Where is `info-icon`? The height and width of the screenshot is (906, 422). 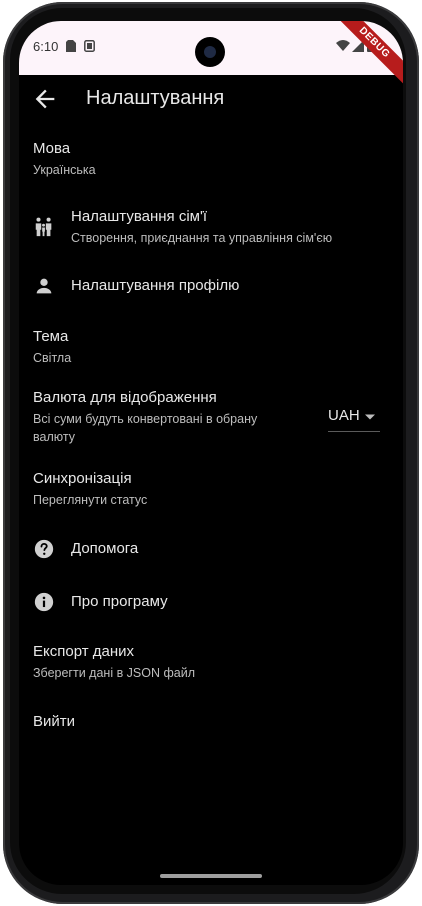
info-icon is located at coordinates (44, 602).